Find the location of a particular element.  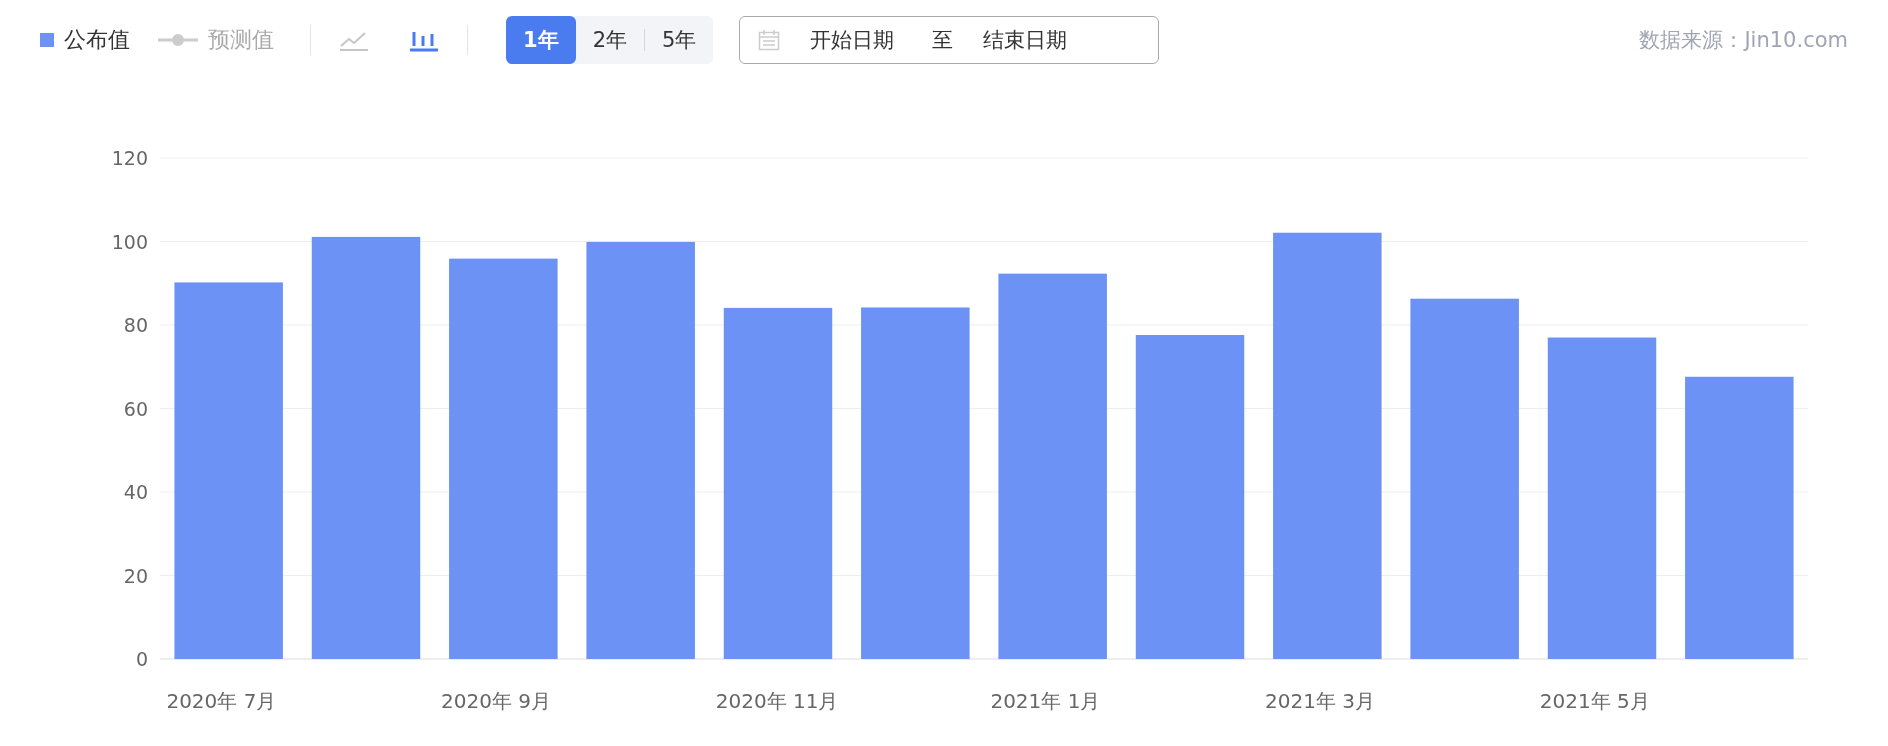

x-axis-label: 2020年 11月 is located at coordinates (777, 701).